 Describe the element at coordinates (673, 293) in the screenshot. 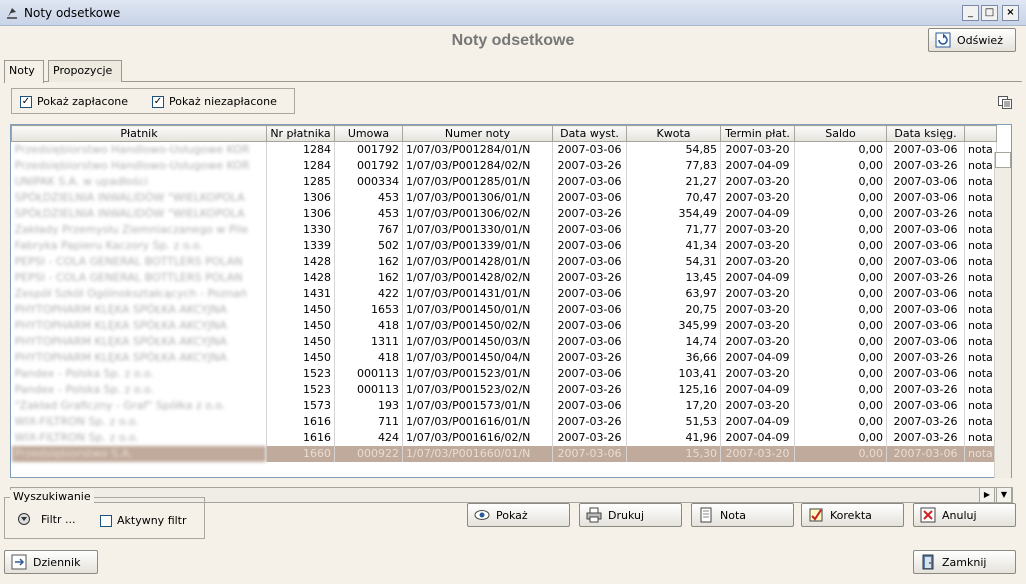

I see `table-cell: 63,97` at that location.